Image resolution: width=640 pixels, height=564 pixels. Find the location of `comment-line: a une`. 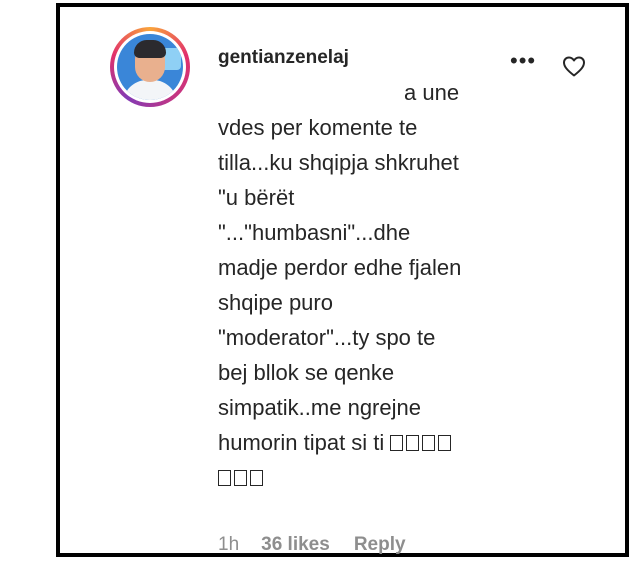

comment-line: a une is located at coordinates (432, 92).